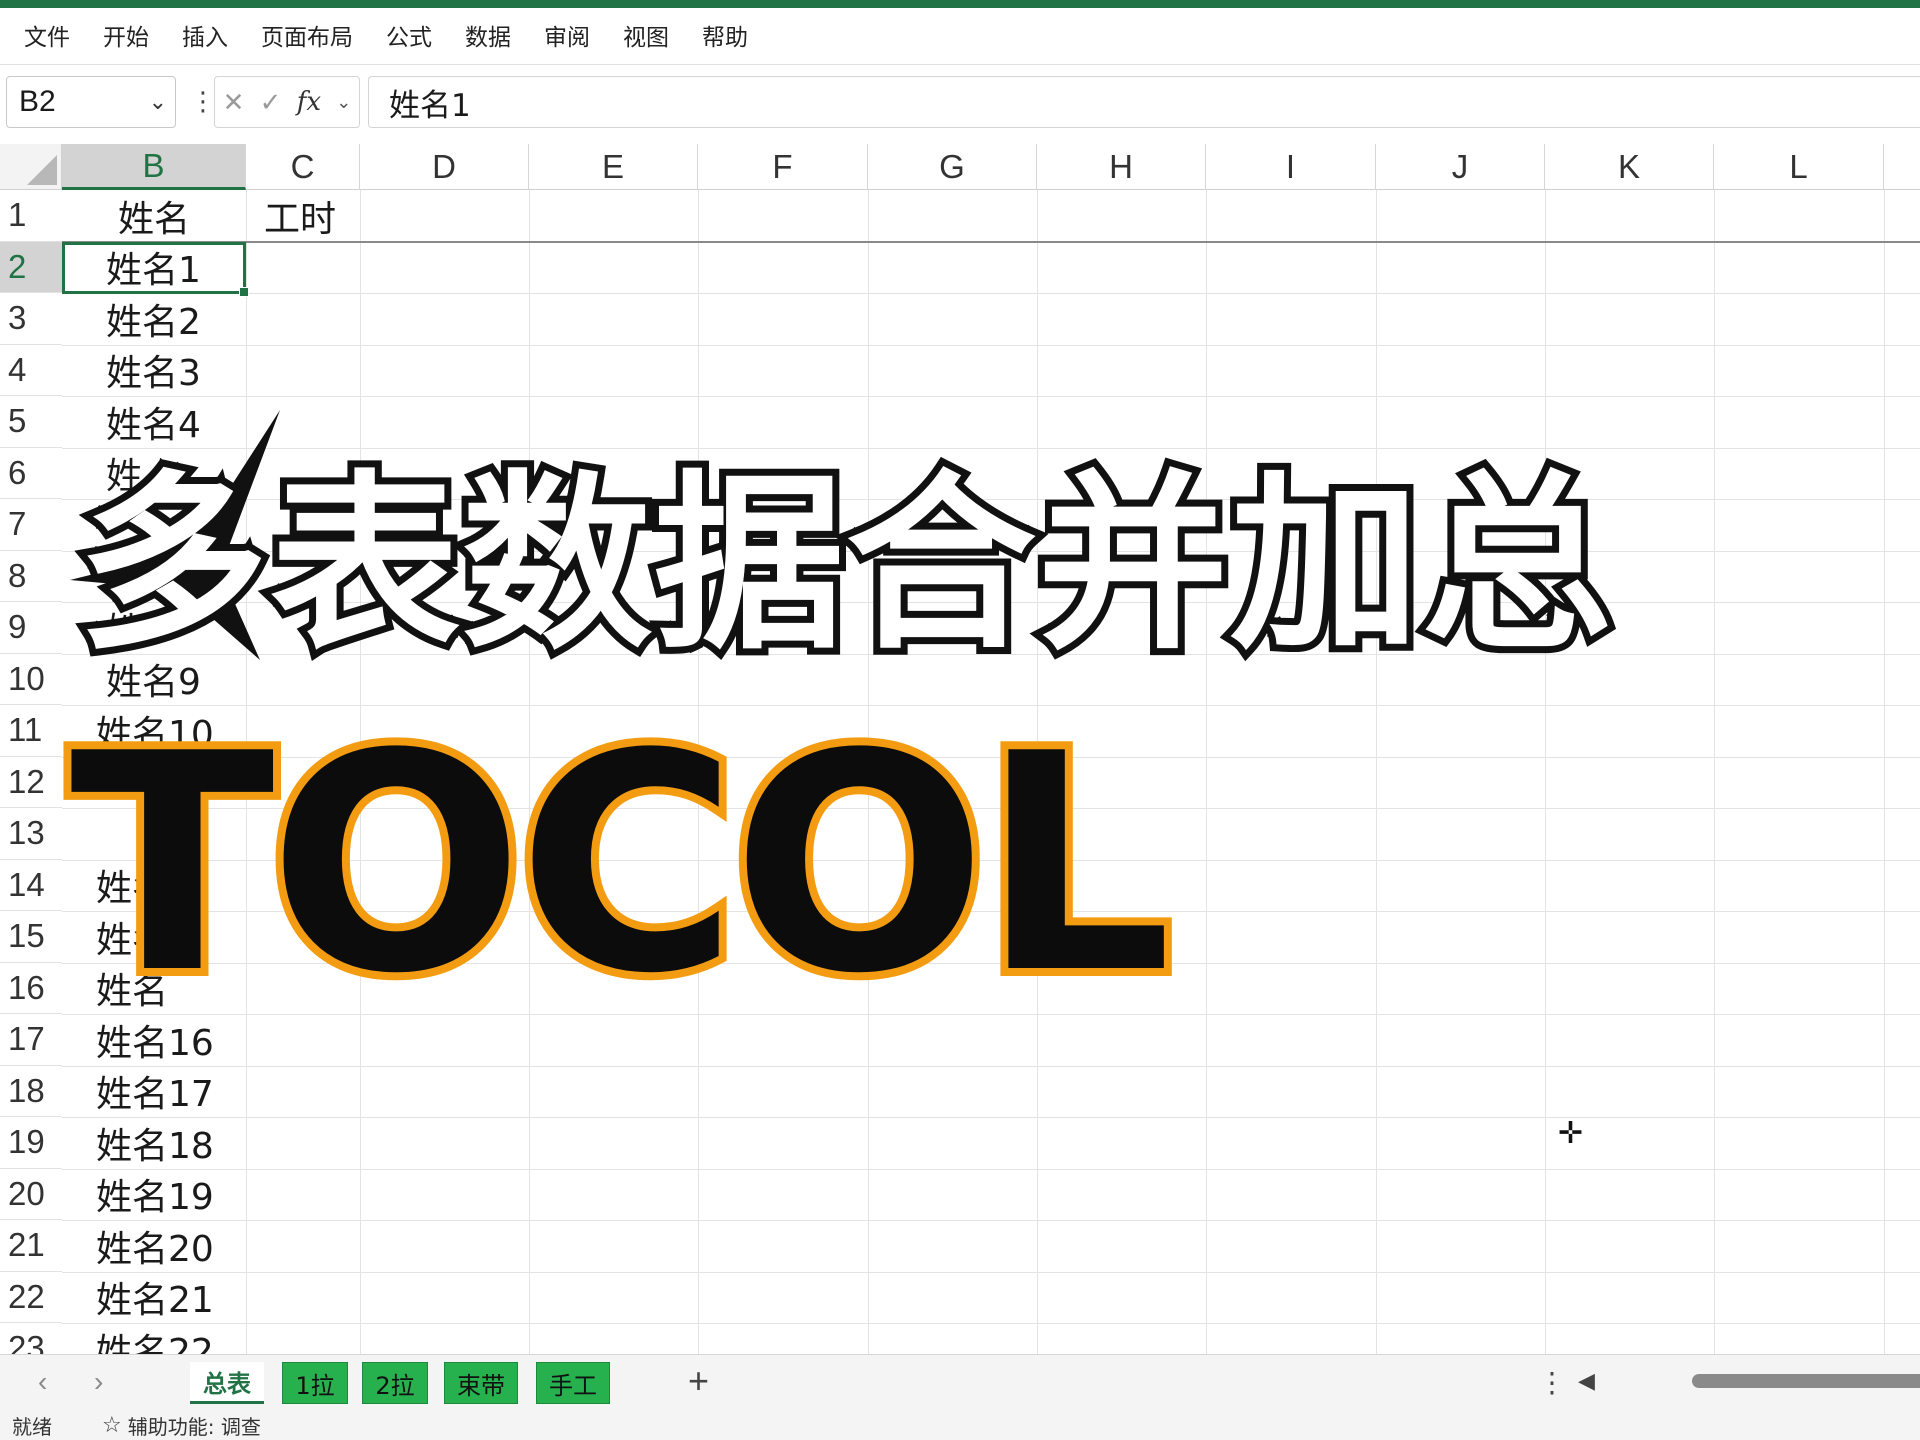 Image resolution: width=1920 pixels, height=1440 pixels. I want to click on sheet-tab-1: 1拉, so click(315, 1383).